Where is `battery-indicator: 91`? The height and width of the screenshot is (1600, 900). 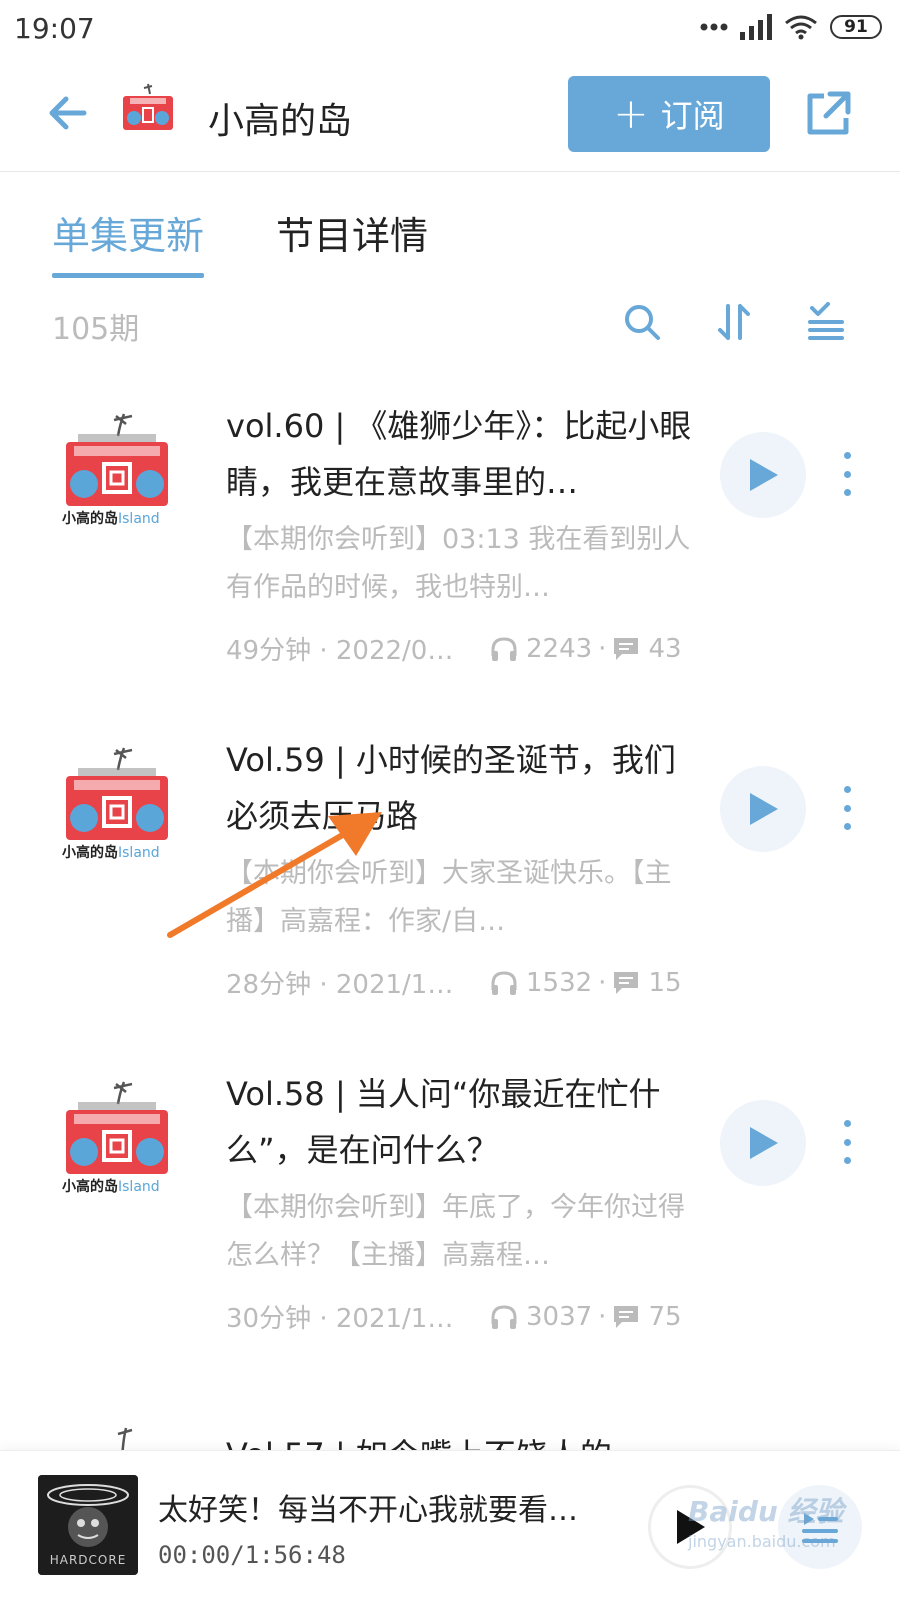
battery-indicator: 91 is located at coordinates (856, 27).